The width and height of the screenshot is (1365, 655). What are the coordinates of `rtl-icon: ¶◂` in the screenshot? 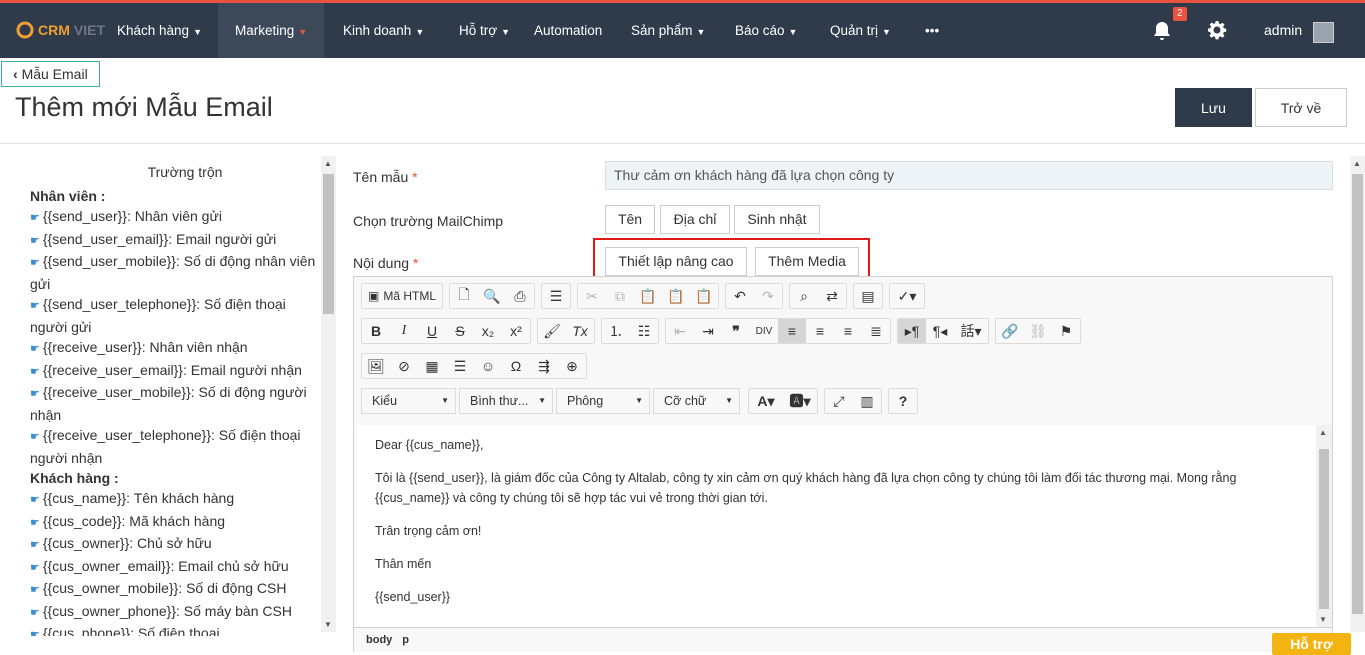 It's located at (940, 331).